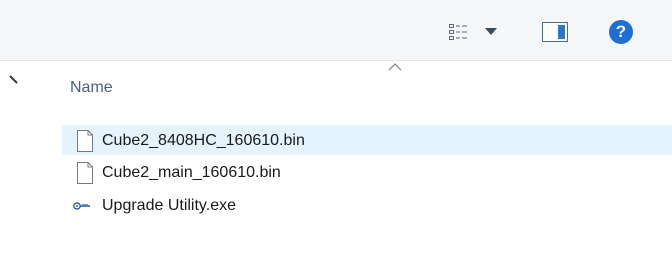  I want to click on preview-pane-icon, so click(555, 32).